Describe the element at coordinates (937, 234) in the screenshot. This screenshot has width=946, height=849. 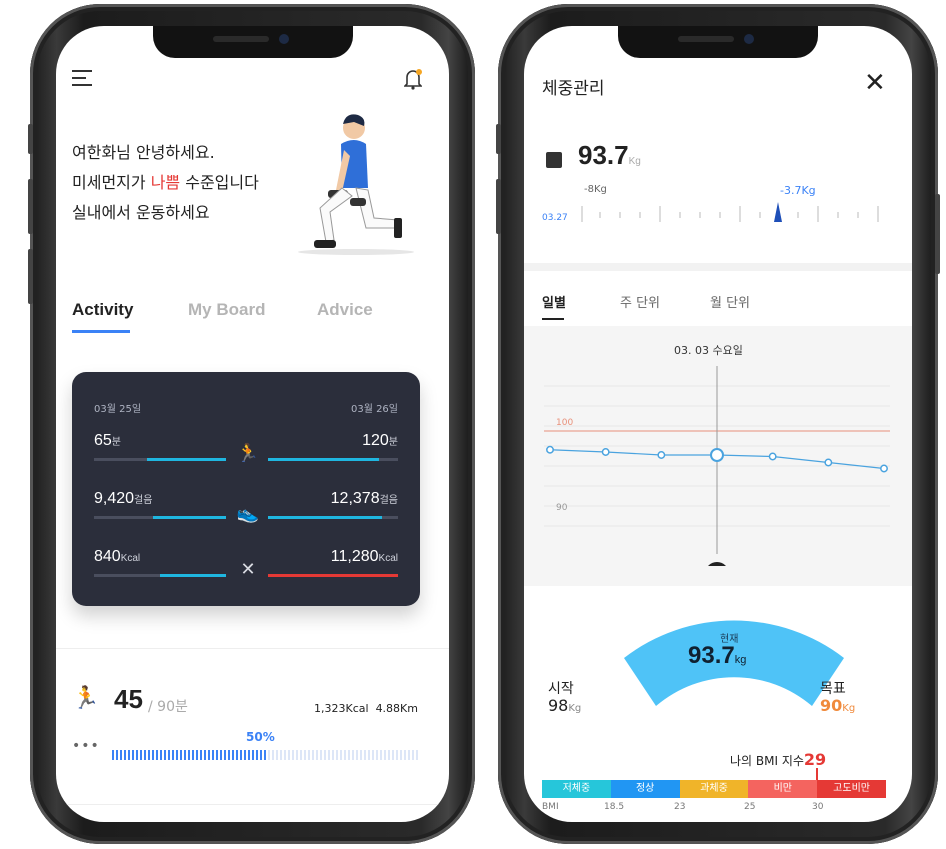
I see `power-button` at that location.